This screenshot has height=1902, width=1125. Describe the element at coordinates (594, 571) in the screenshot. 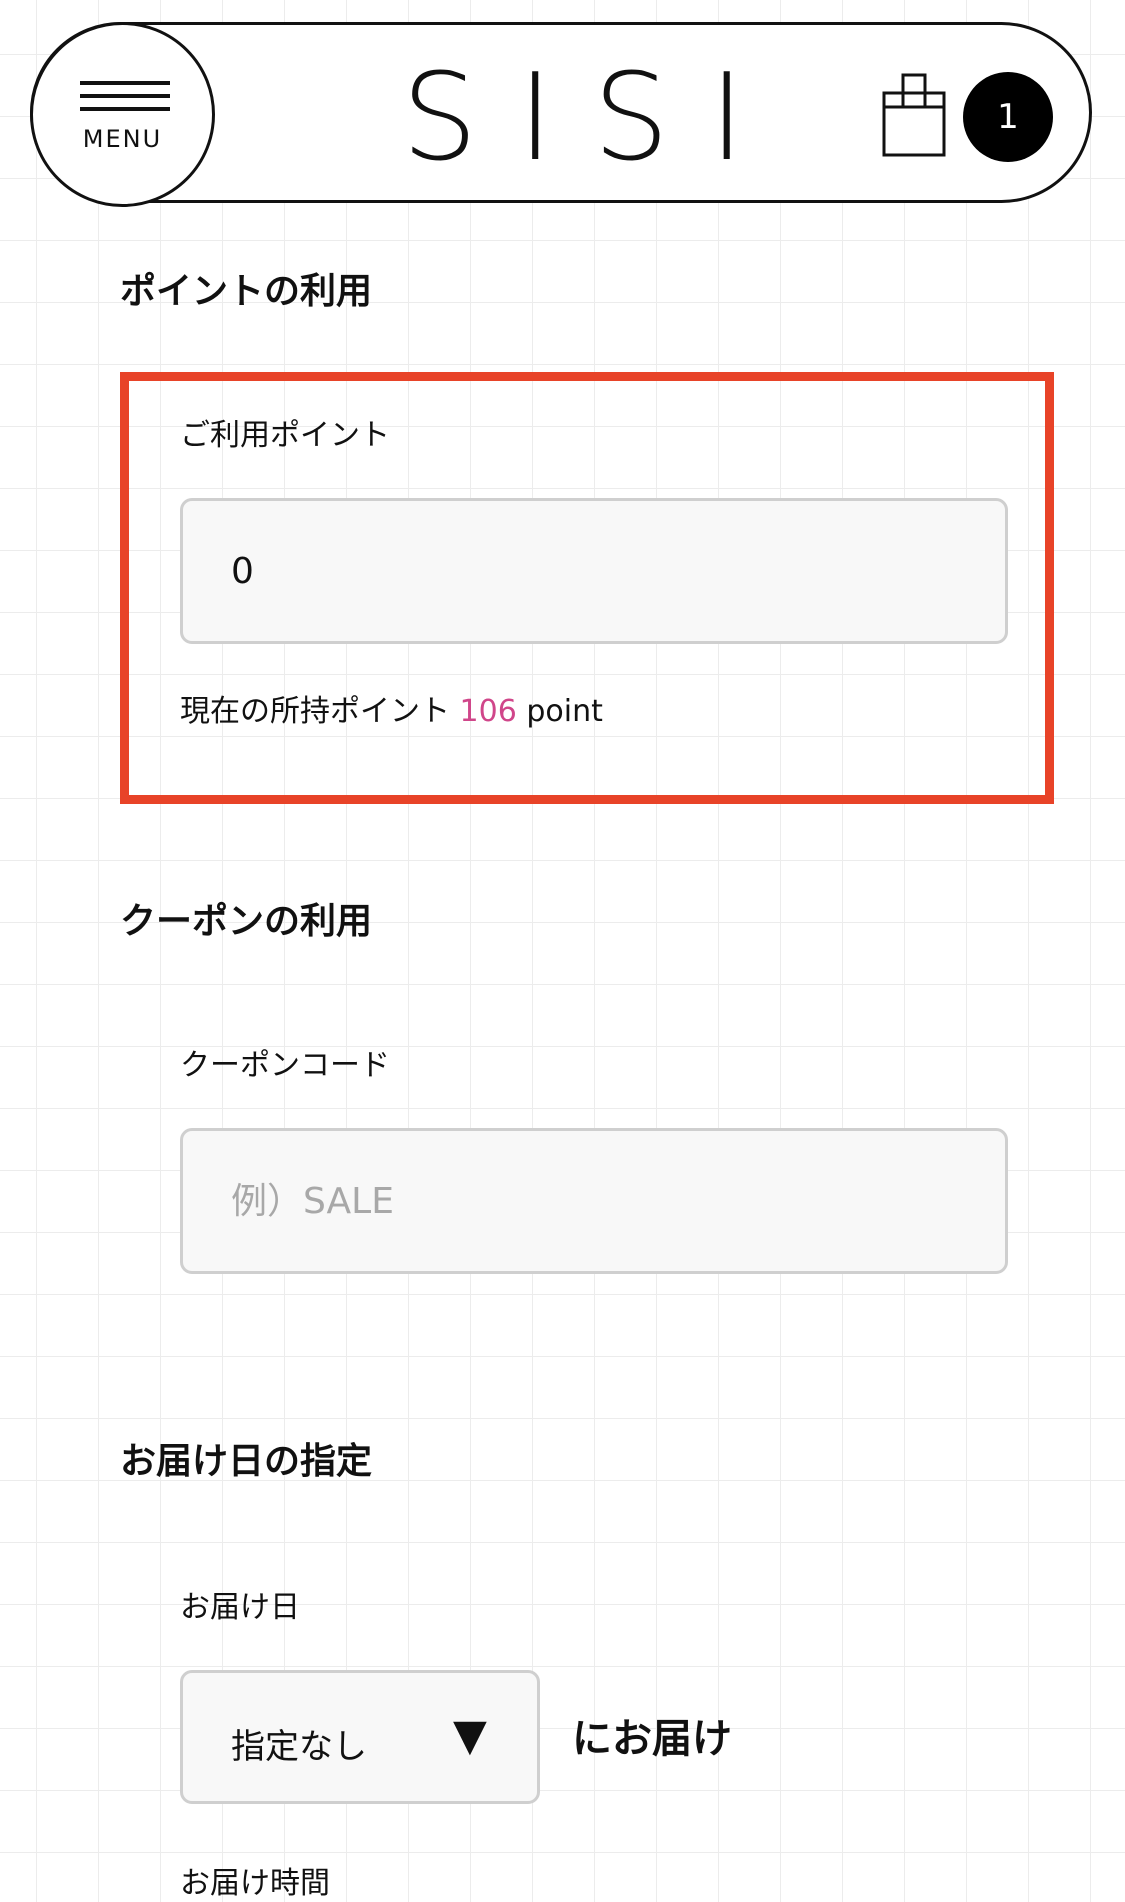

I see `points-input` at that location.